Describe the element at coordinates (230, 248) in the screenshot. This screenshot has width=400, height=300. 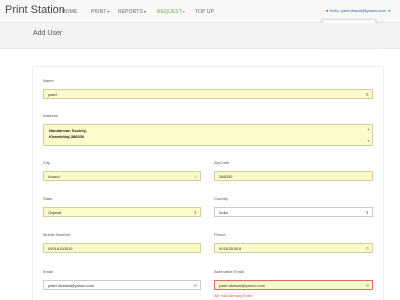
I see `phone-value: 9016150519` at that location.